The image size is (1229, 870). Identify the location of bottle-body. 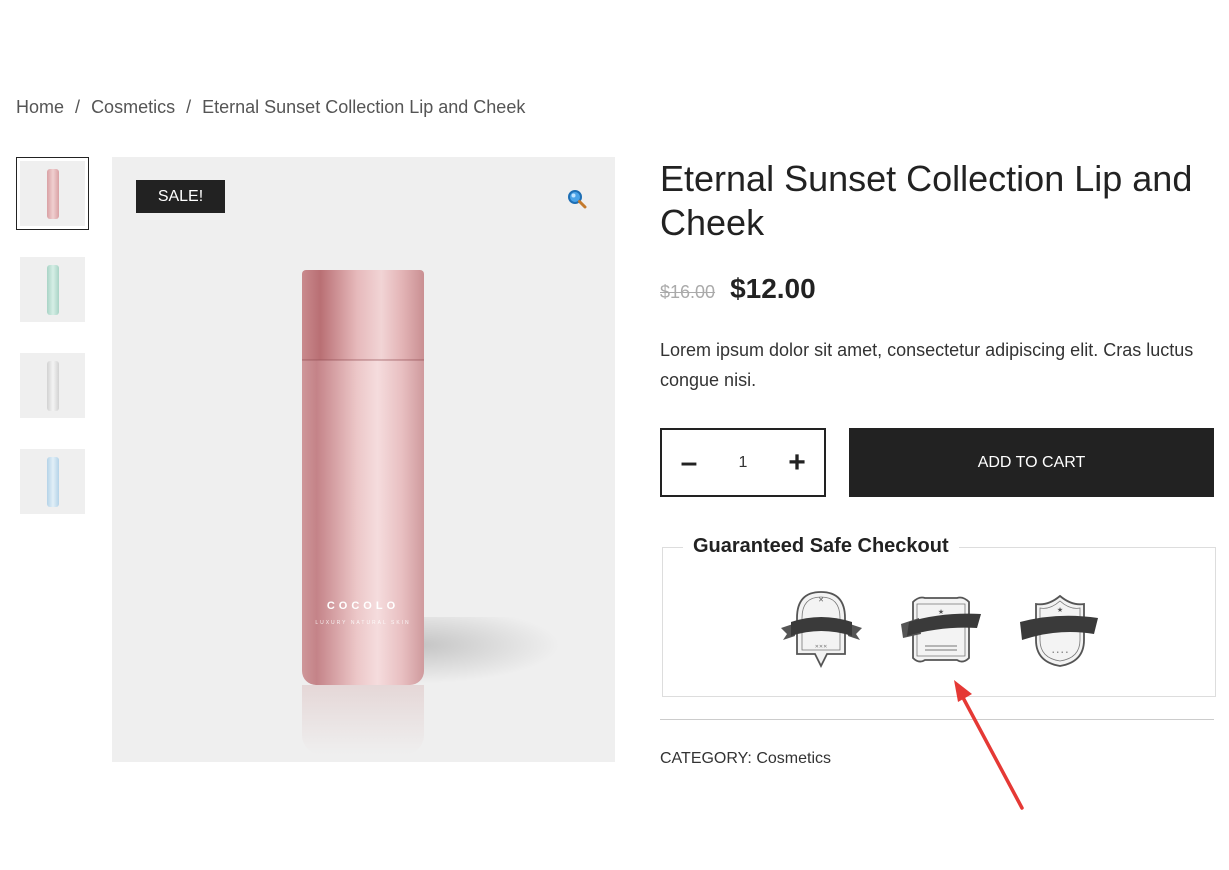
(363, 522).